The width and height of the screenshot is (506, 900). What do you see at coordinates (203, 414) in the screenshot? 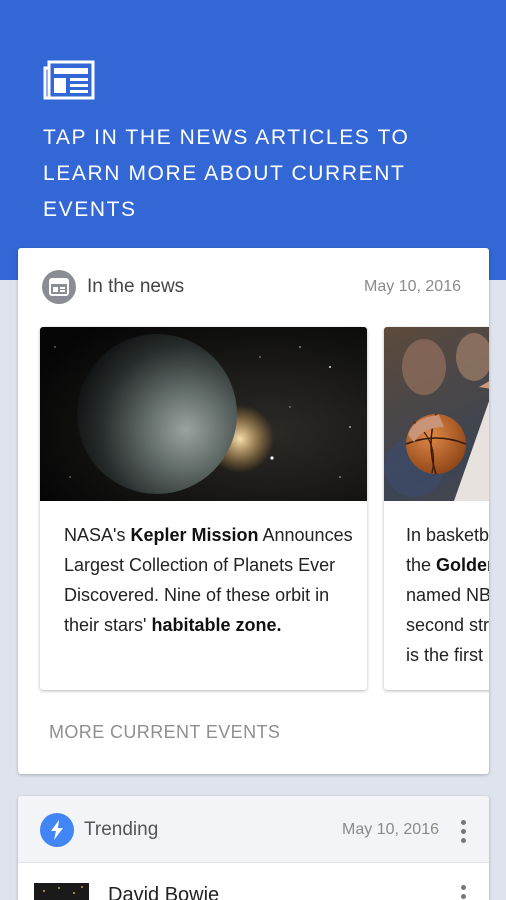
I see `planet-image` at bounding box center [203, 414].